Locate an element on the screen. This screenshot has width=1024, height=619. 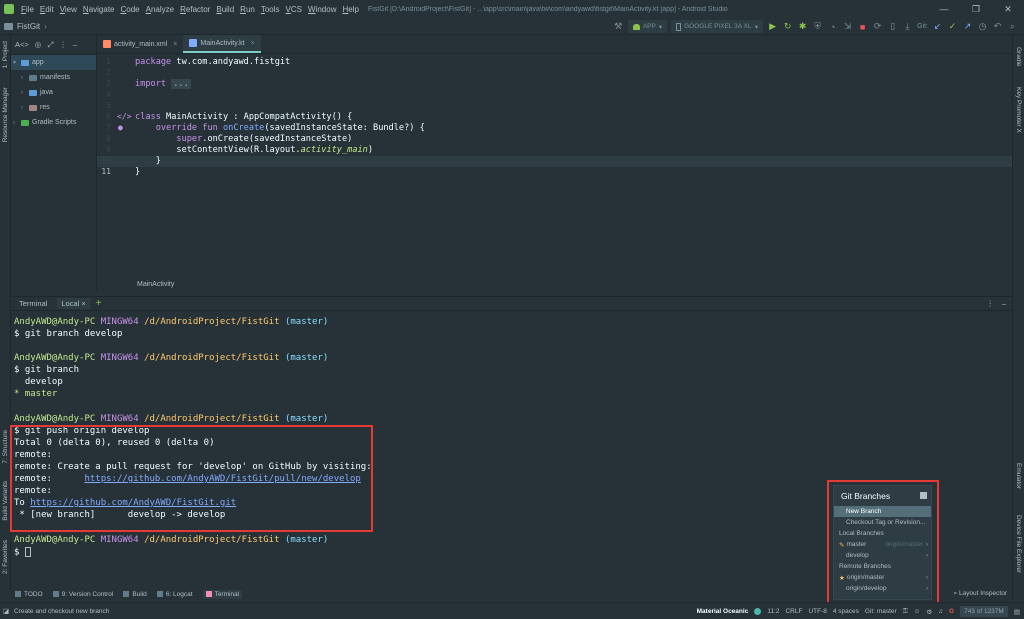
tree-item-res: › res is located at coordinates (53, 107).